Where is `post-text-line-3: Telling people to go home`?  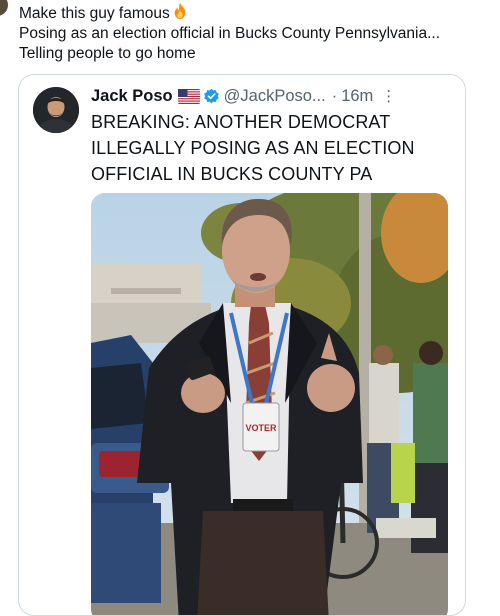 post-text-line-3: Telling people to go home is located at coordinates (107, 53).